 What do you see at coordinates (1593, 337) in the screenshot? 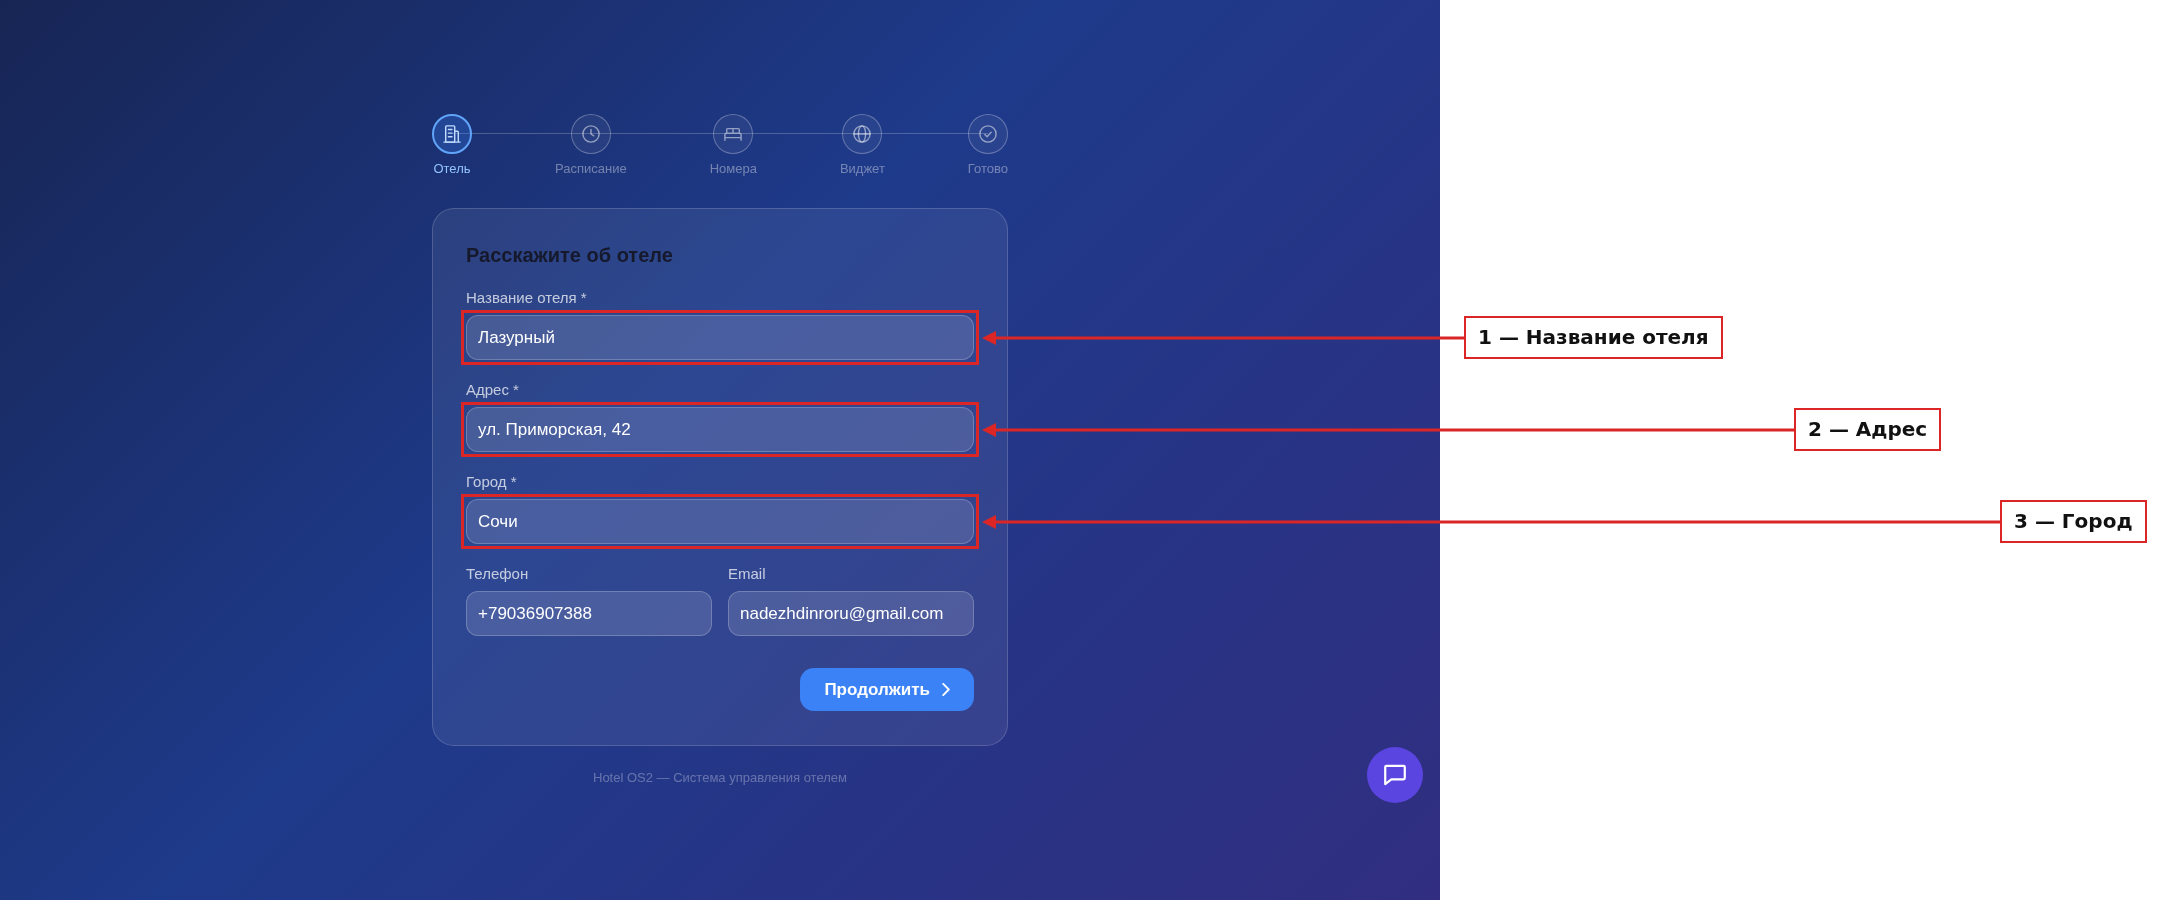
I see `callout-label: 1 — Название отеля` at bounding box center [1593, 337].